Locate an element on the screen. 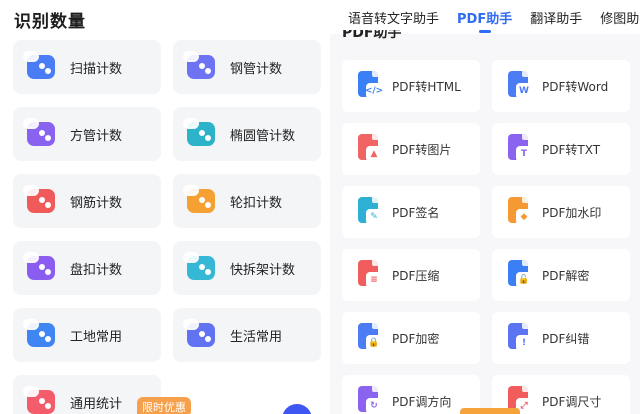 This screenshot has width=640, height=414. pdf-tool-card: 🔓 PDF解密 is located at coordinates (561, 275).